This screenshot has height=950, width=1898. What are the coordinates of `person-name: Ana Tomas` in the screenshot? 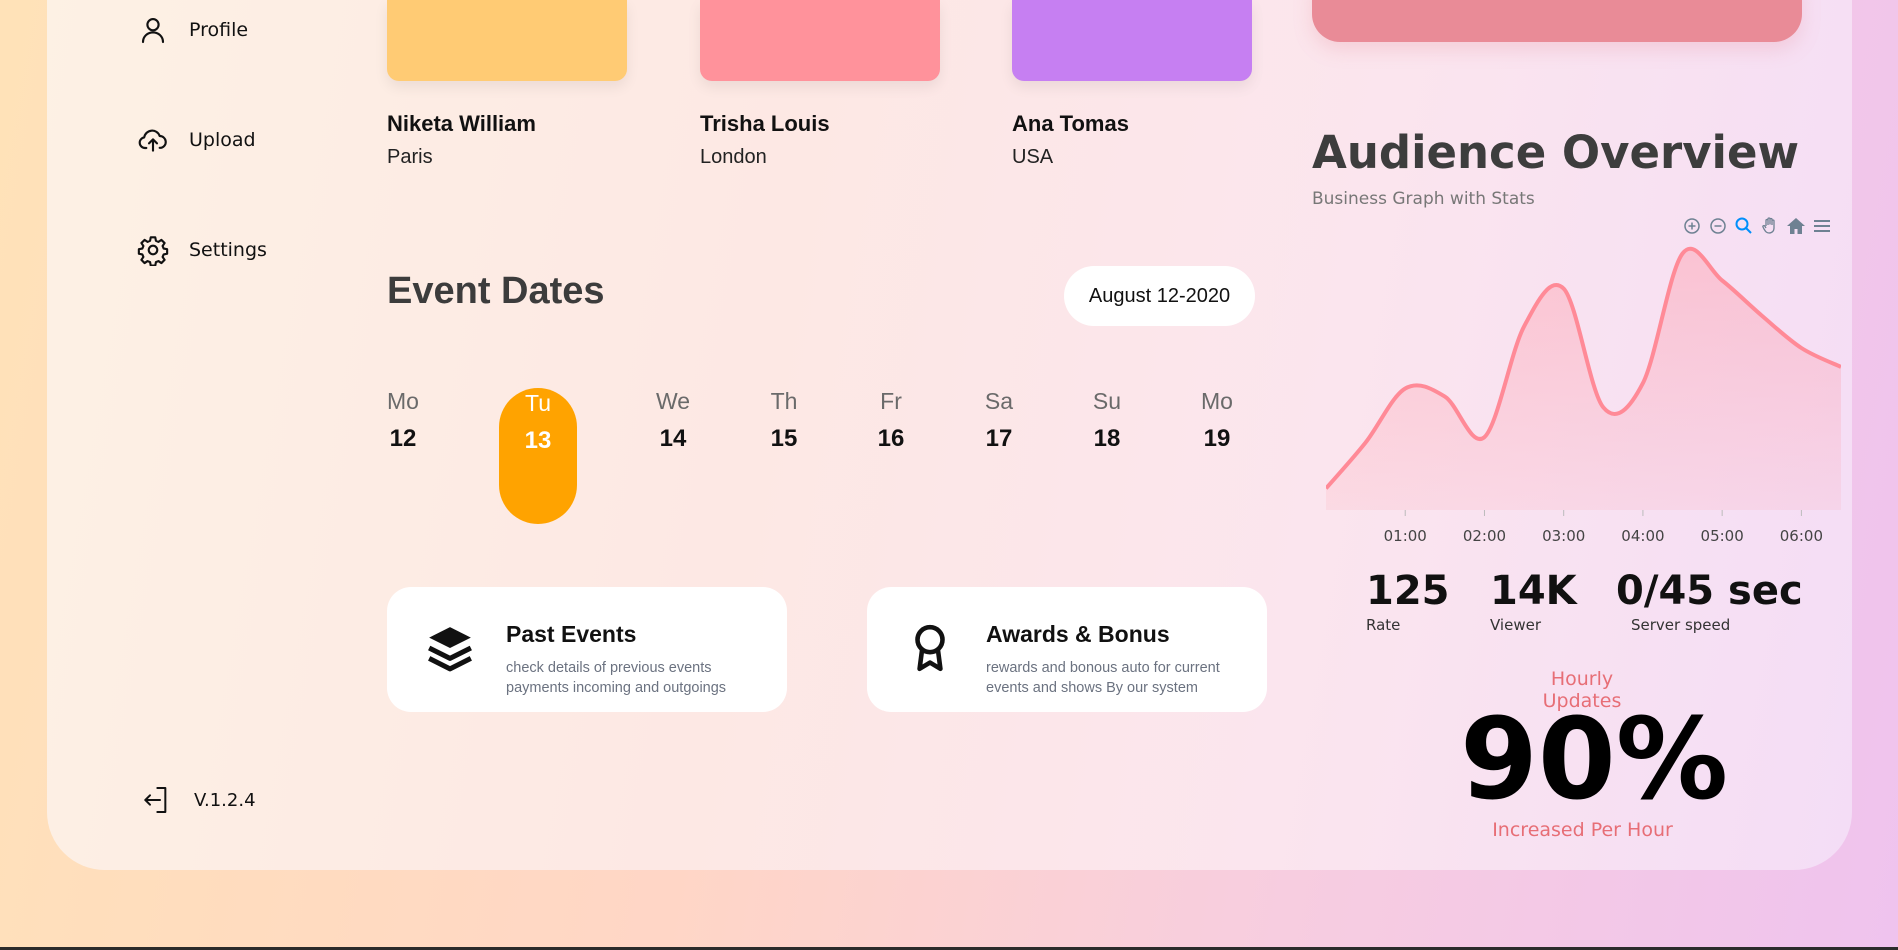 It's located at (1070, 123).